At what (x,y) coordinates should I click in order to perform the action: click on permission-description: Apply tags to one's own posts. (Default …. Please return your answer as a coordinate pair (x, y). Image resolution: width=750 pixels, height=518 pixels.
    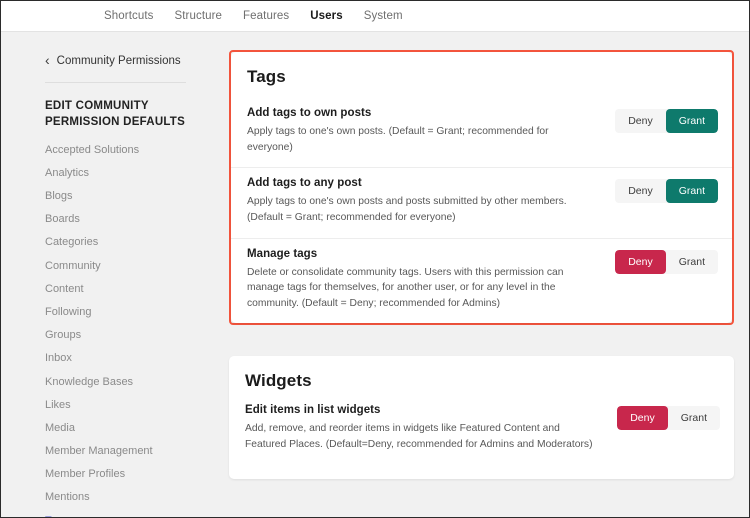
    Looking at the image, I should click on (398, 139).